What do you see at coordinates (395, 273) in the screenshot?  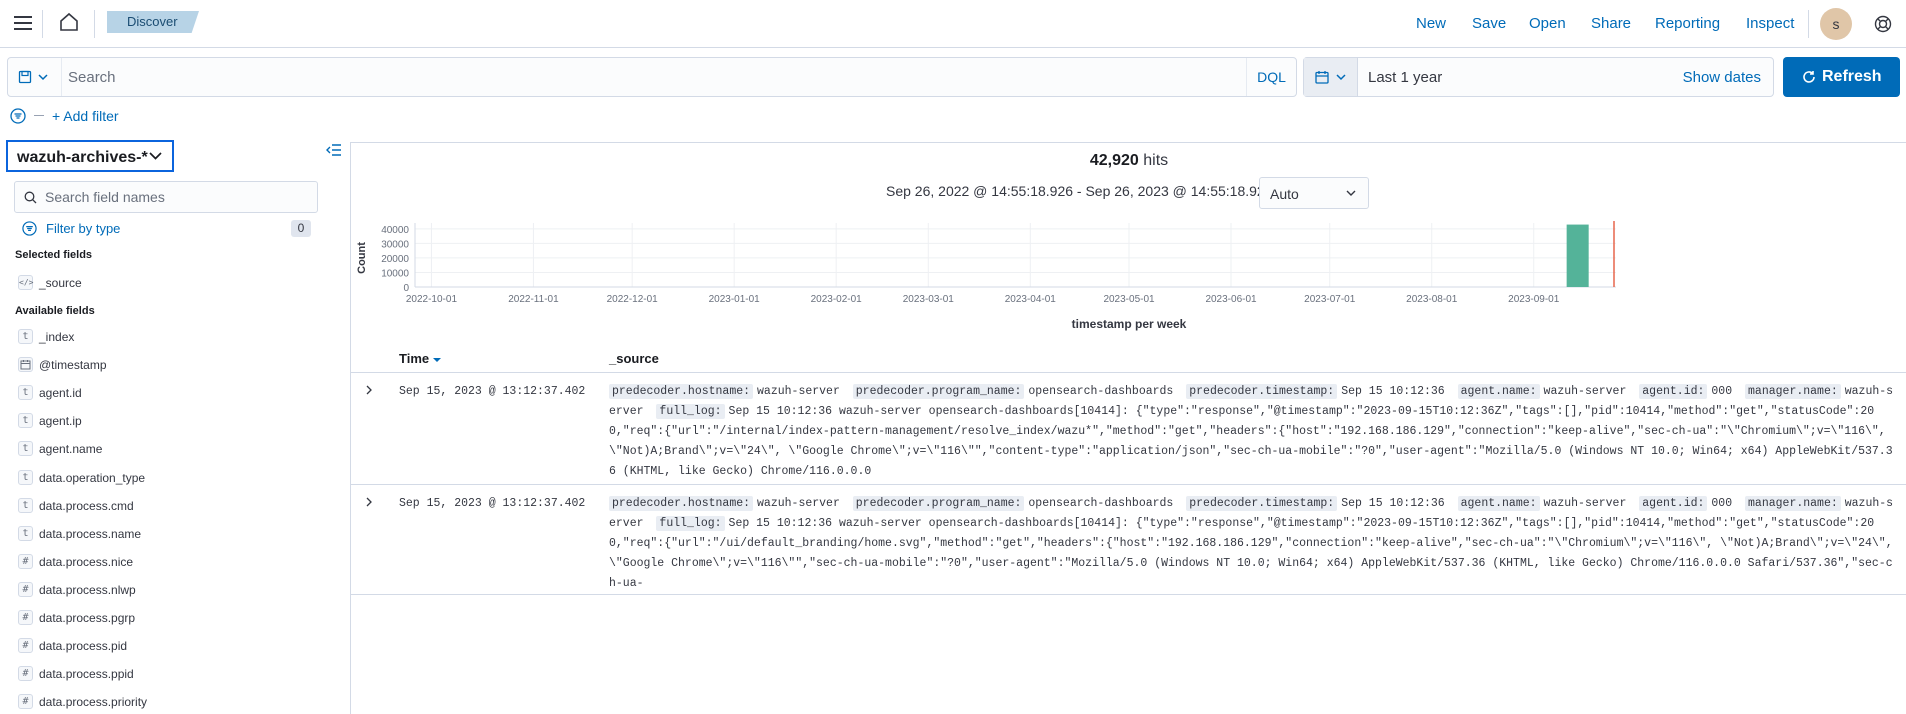 I see `y-tick-label: 10000` at bounding box center [395, 273].